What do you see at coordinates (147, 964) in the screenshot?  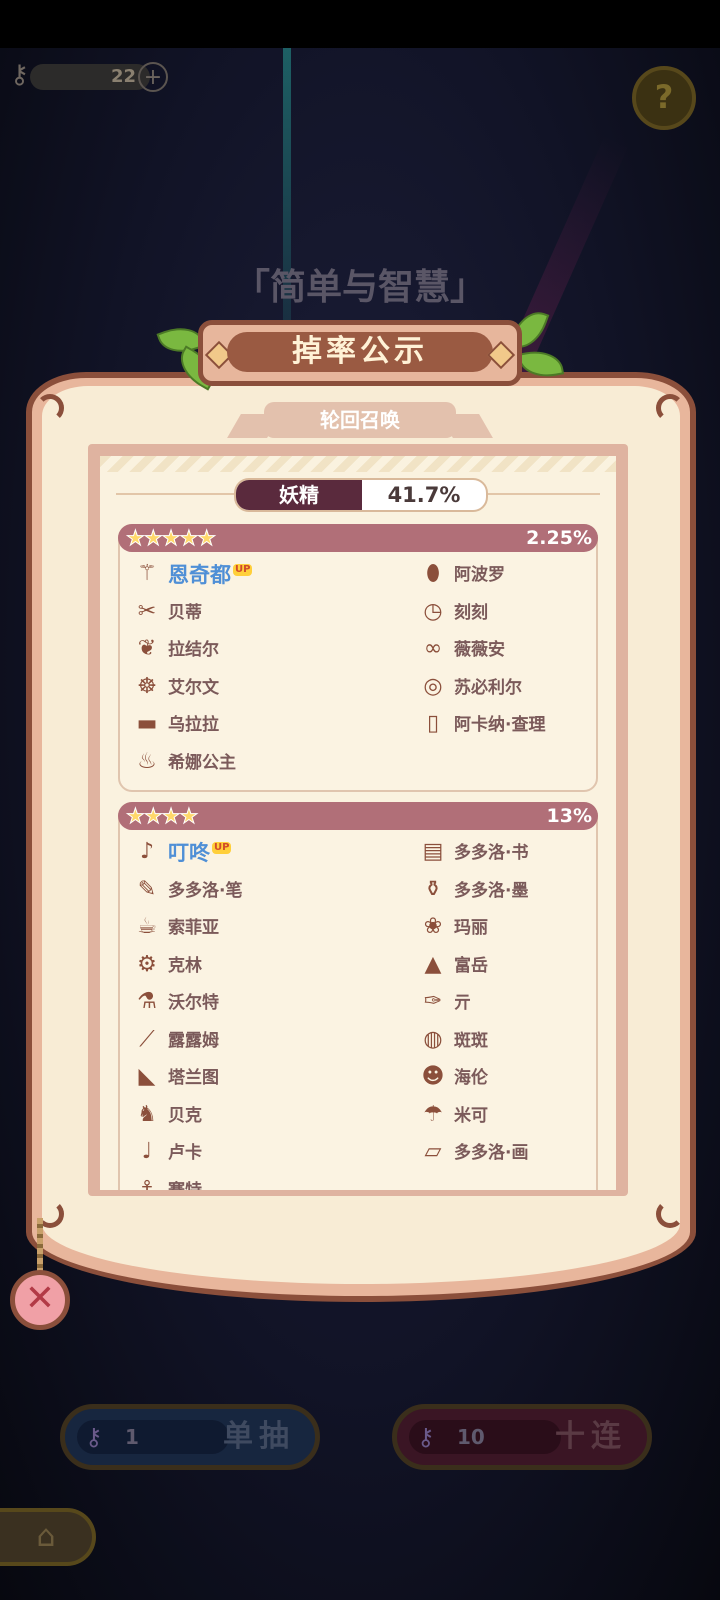 I see `item-icon: ⚙` at bounding box center [147, 964].